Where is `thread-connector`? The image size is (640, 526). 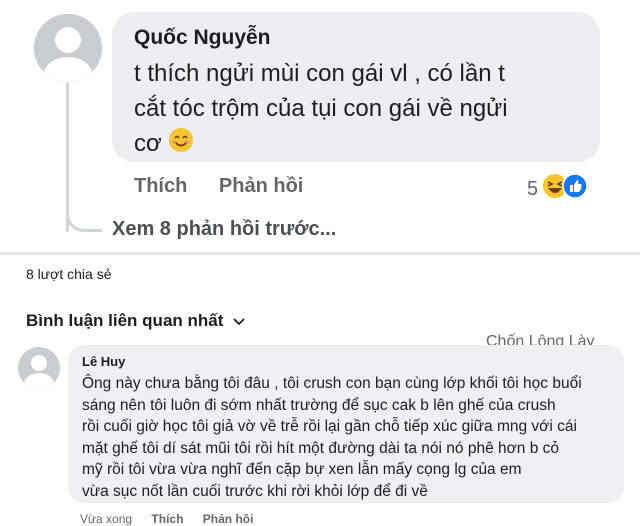
thread-connector is located at coordinates (84, 214).